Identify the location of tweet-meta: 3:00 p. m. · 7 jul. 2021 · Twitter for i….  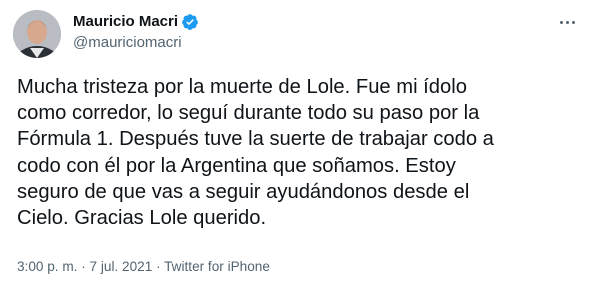
(143, 267).